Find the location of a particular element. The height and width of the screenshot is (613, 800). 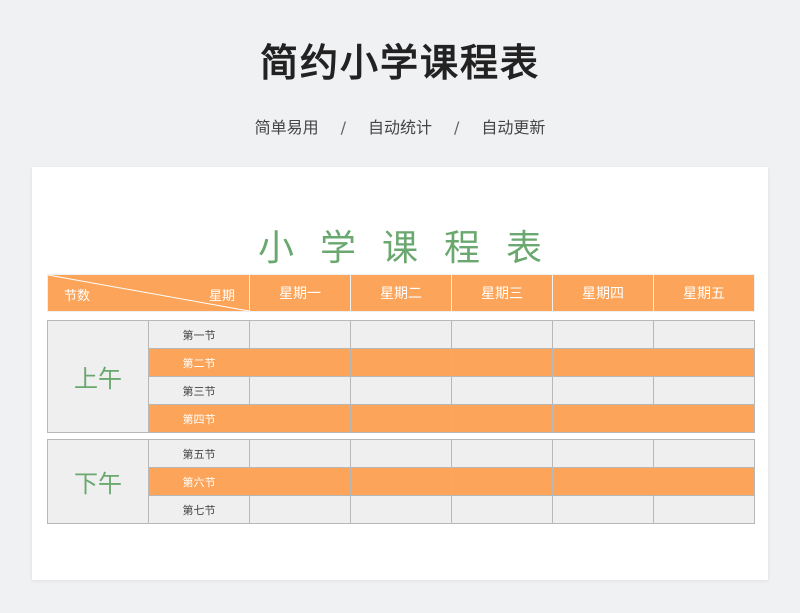

lesson-label: 第七节 is located at coordinates (199, 509).